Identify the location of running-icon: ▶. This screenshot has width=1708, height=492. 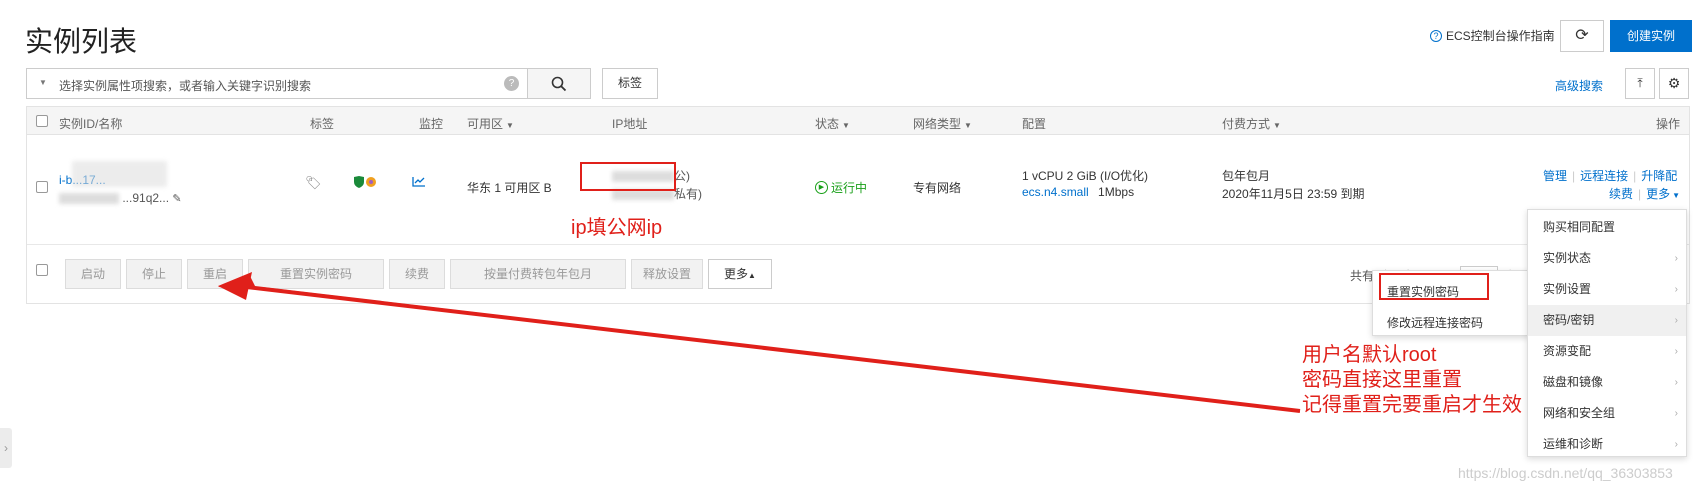
(821, 187).